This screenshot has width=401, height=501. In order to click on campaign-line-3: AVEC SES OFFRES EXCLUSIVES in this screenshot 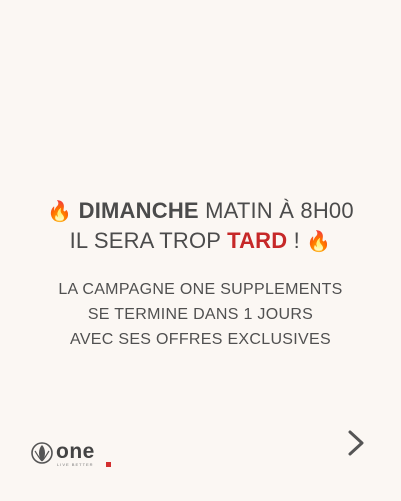, I will do `click(200, 339)`.